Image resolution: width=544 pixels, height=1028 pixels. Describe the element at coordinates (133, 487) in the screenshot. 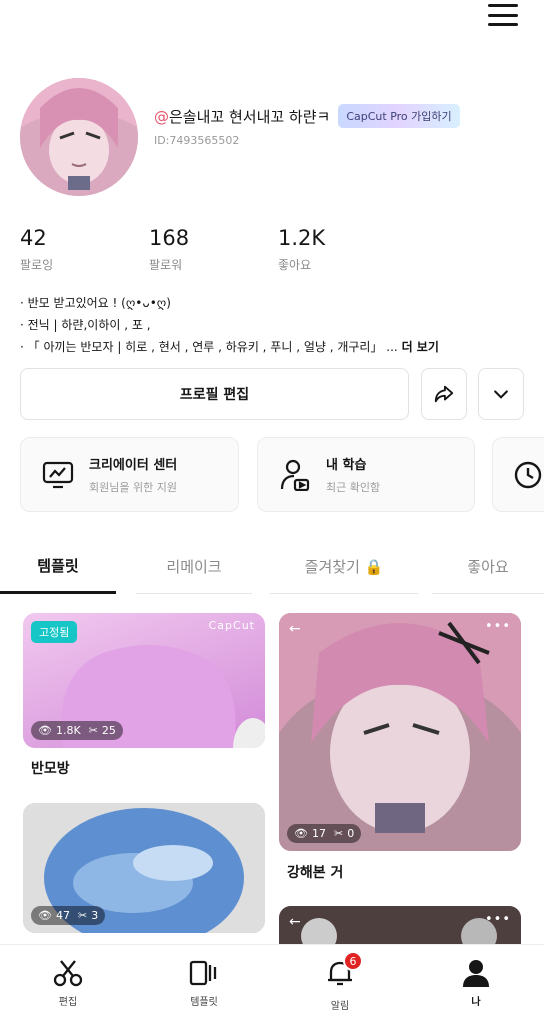

I see `card-subtitle: 회원님을 위한 지원` at that location.